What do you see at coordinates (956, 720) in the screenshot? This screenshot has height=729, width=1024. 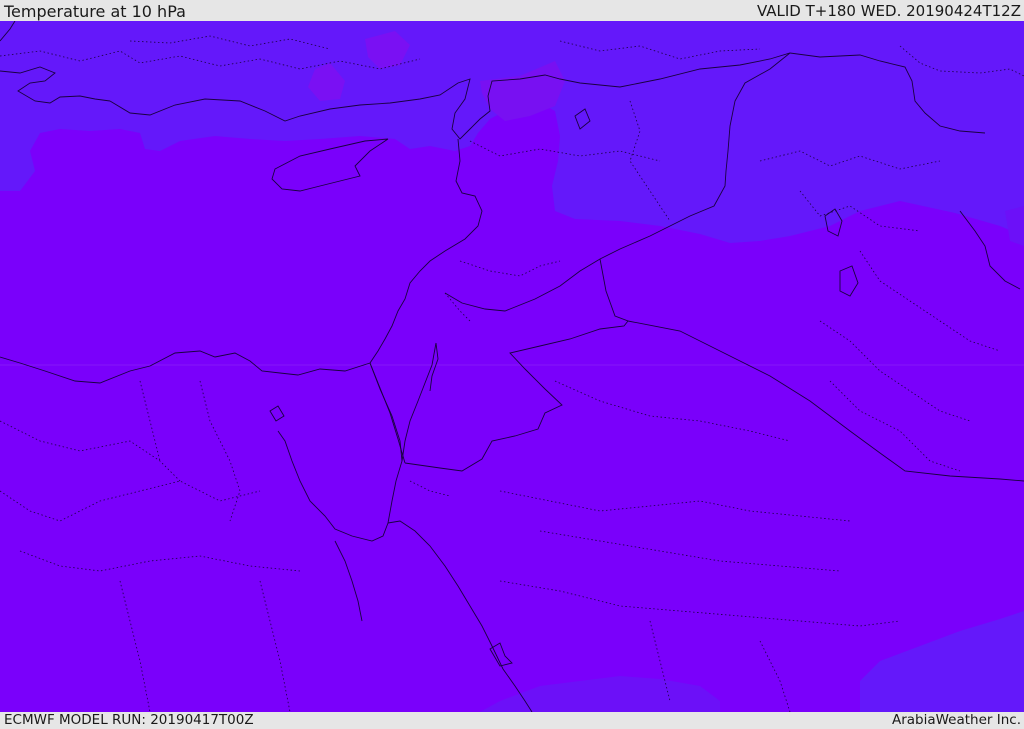 I see `credit-label: ArabiaWeather Inc.` at bounding box center [956, 720].